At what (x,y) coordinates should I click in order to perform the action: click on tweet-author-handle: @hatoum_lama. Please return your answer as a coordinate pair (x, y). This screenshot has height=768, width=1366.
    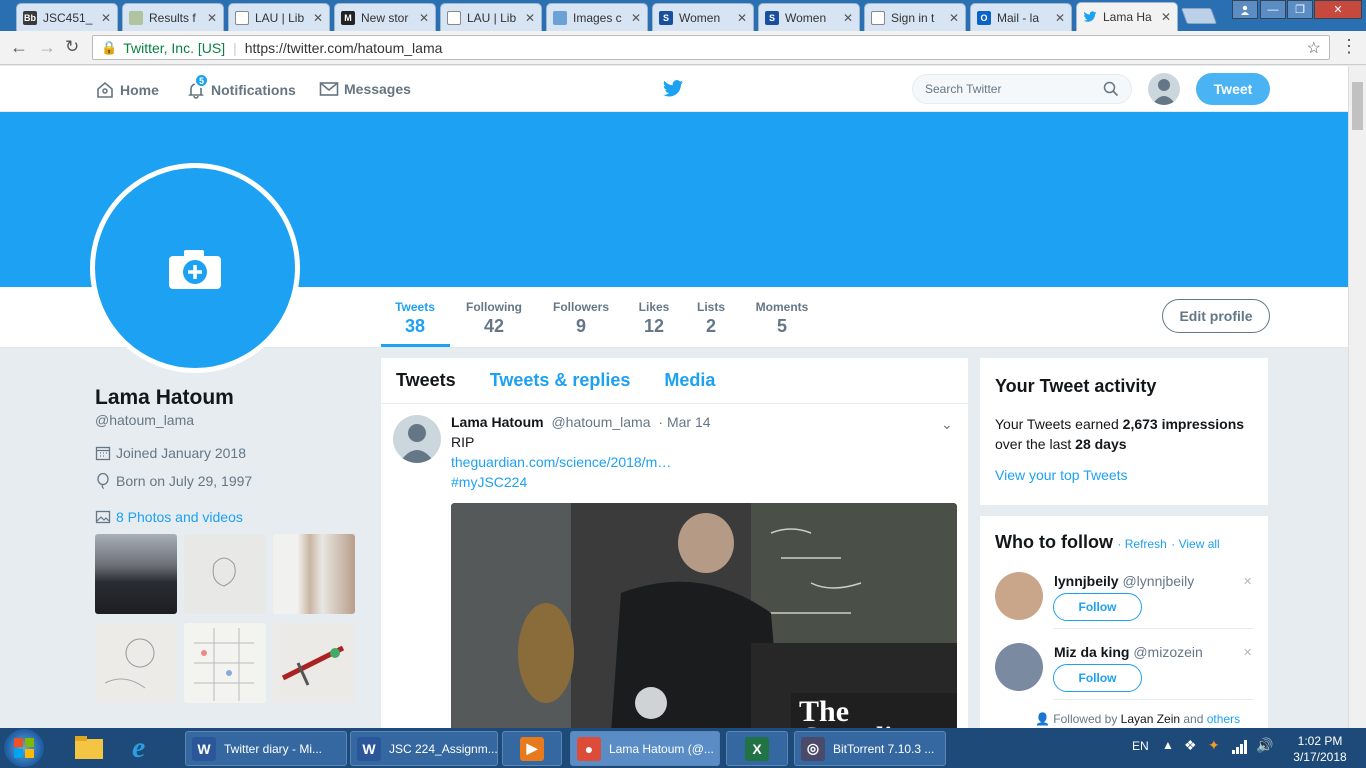
    Looking at the image, I should click on (600, 422).